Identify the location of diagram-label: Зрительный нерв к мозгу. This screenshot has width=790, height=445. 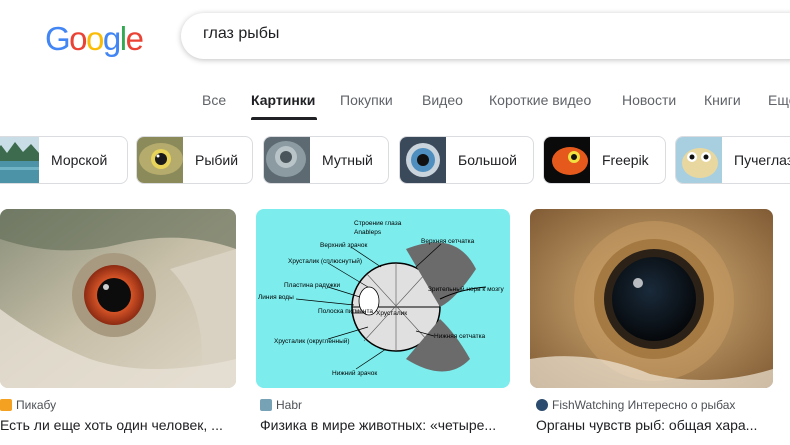
(466, 289).